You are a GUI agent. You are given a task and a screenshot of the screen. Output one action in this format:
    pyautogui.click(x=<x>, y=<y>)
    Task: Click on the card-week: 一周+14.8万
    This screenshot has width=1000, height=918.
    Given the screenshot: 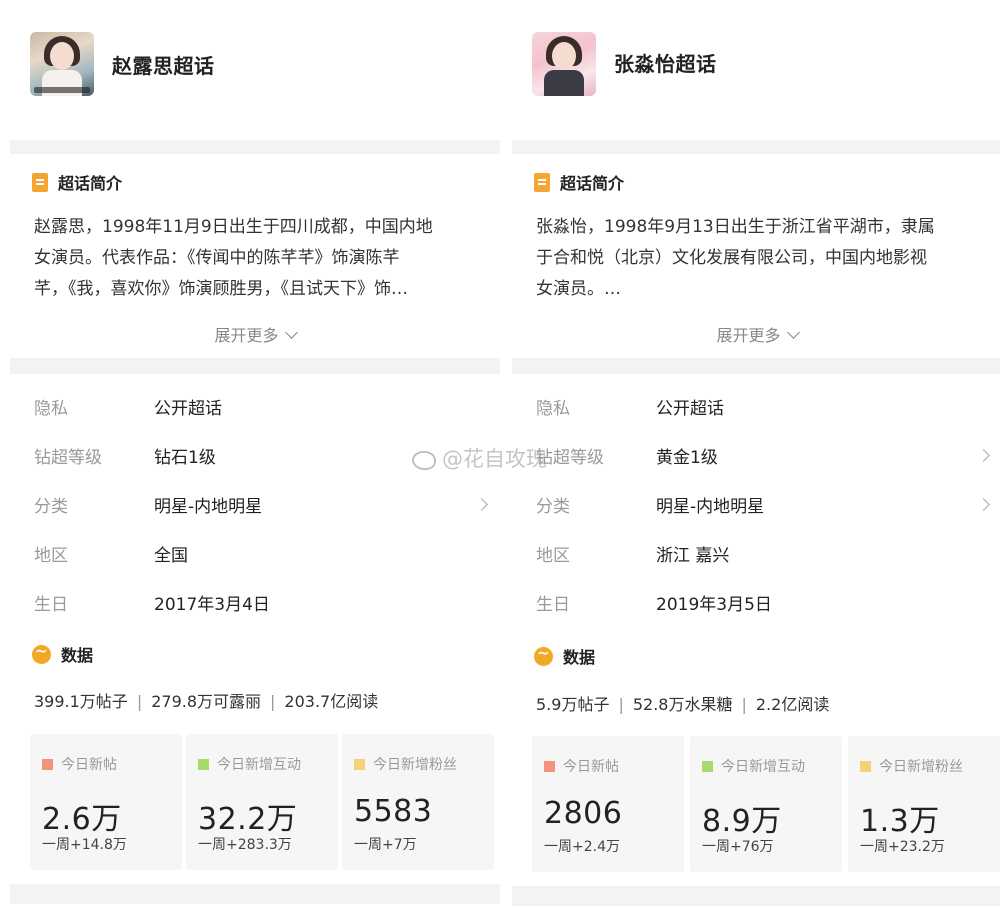 What is the action you would take?
    pyautogui.click(x=84, y=845)
    